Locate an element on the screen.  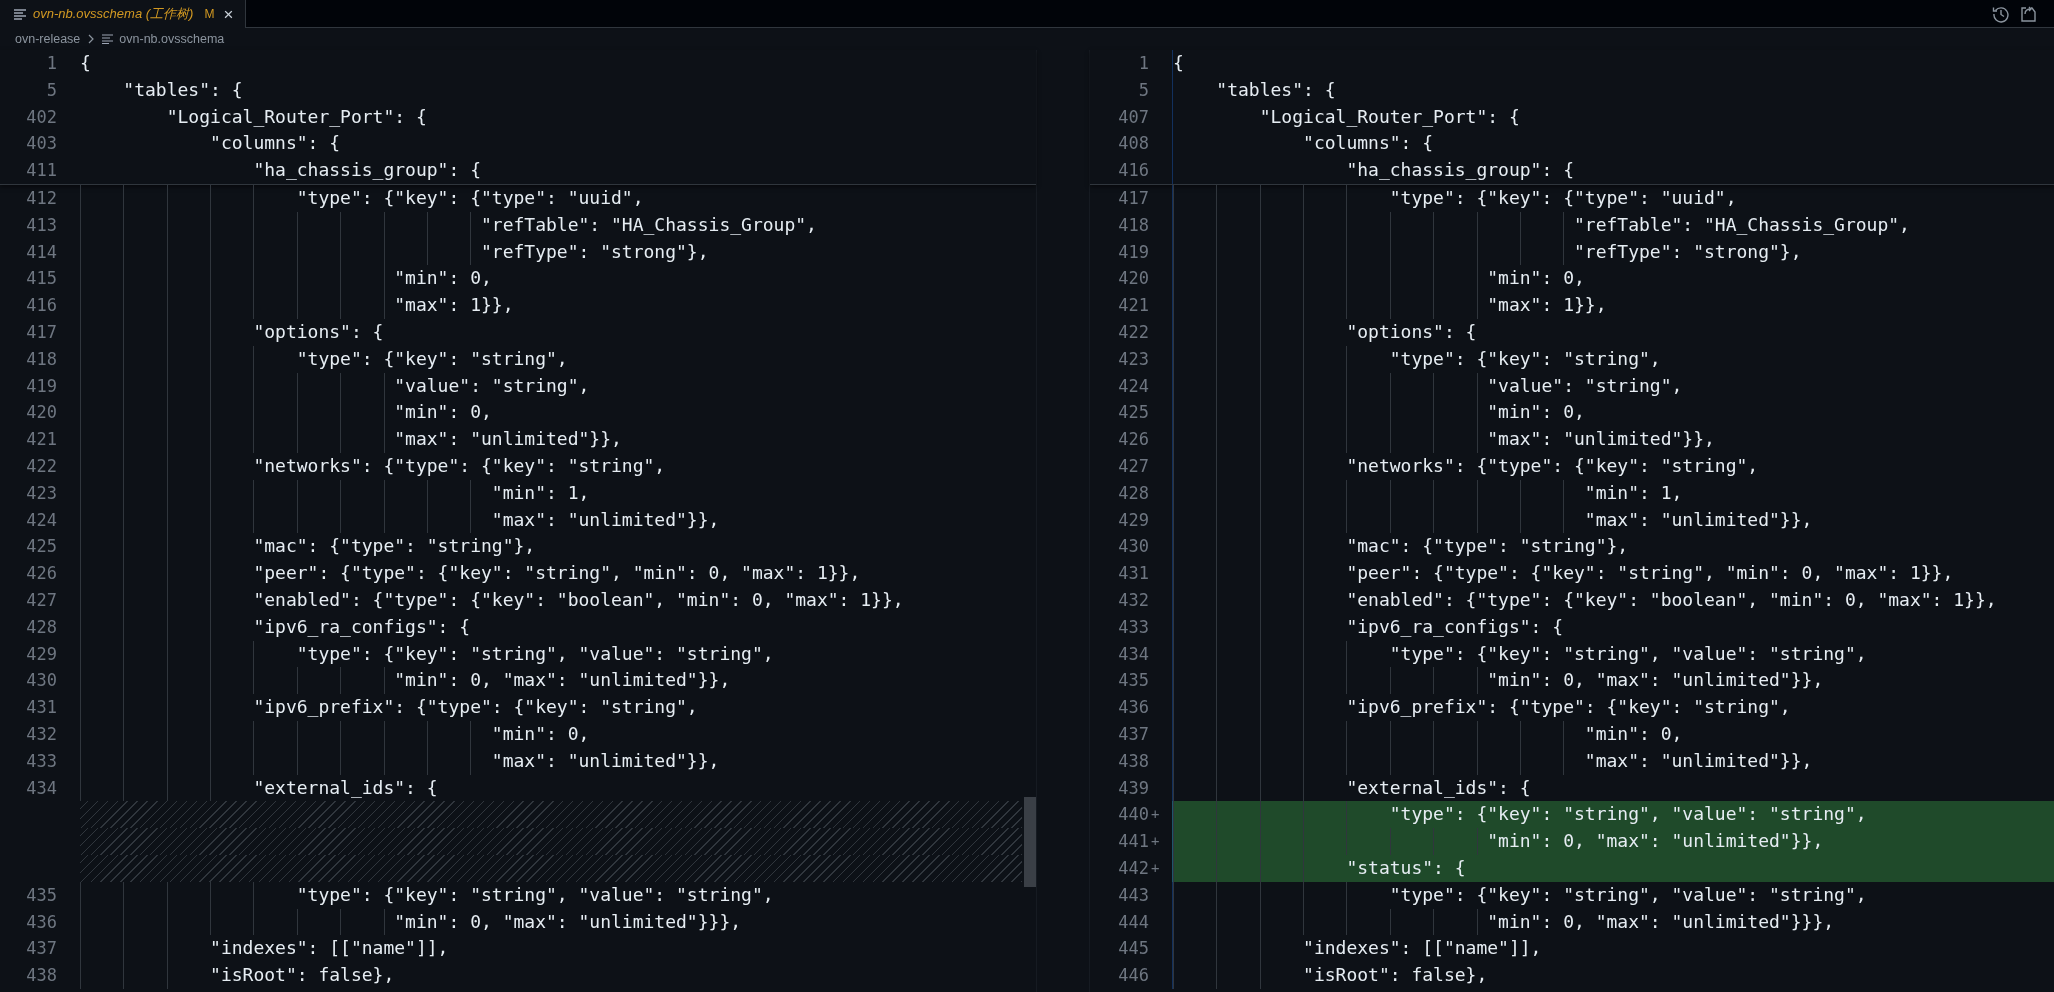
open-file-icon is located at coordinates (2029, 13).